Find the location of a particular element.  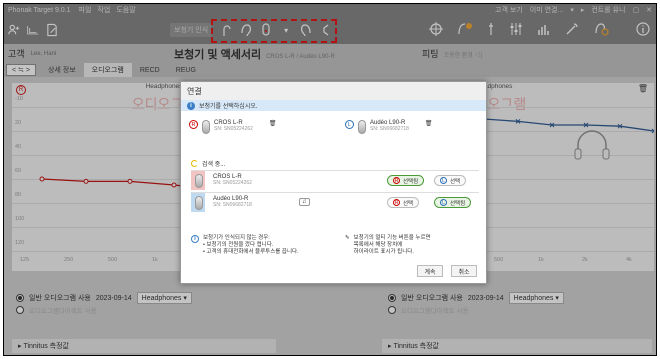

dialog-title: 연결 is located at coordinates (333, 91).